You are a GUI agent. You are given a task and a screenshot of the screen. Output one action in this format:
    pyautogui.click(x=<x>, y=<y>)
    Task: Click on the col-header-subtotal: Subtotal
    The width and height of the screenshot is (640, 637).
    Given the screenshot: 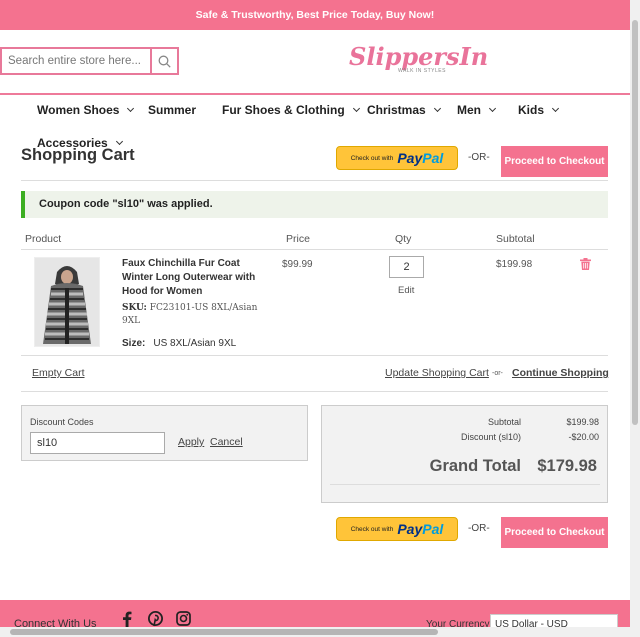 What is the action you would take?
    pyautogui.click(x=515, y=239)
    